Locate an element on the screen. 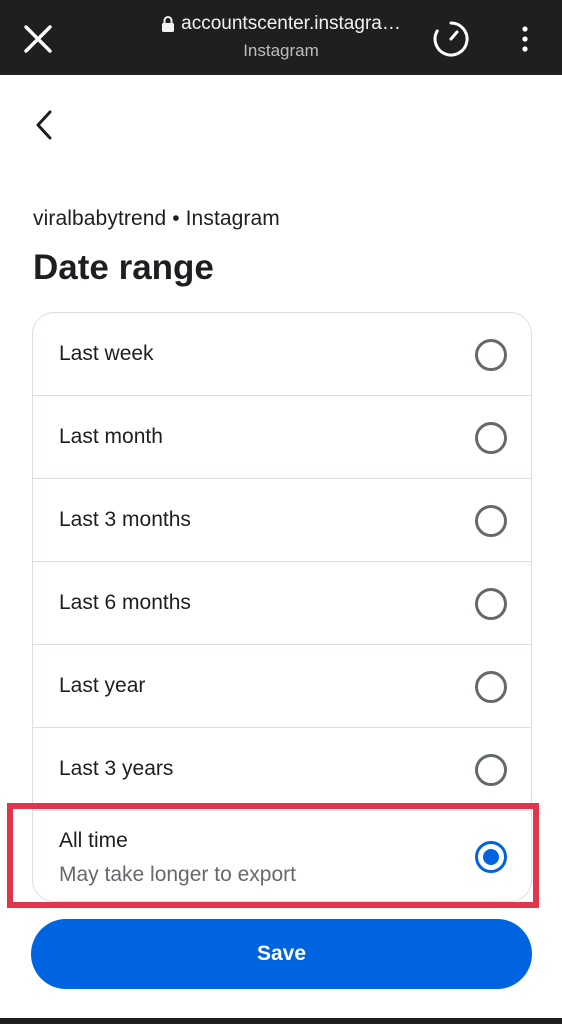 The height and width of the screenshot is (1024, 562). page-title: Date range is located at coordinates (123, 267).